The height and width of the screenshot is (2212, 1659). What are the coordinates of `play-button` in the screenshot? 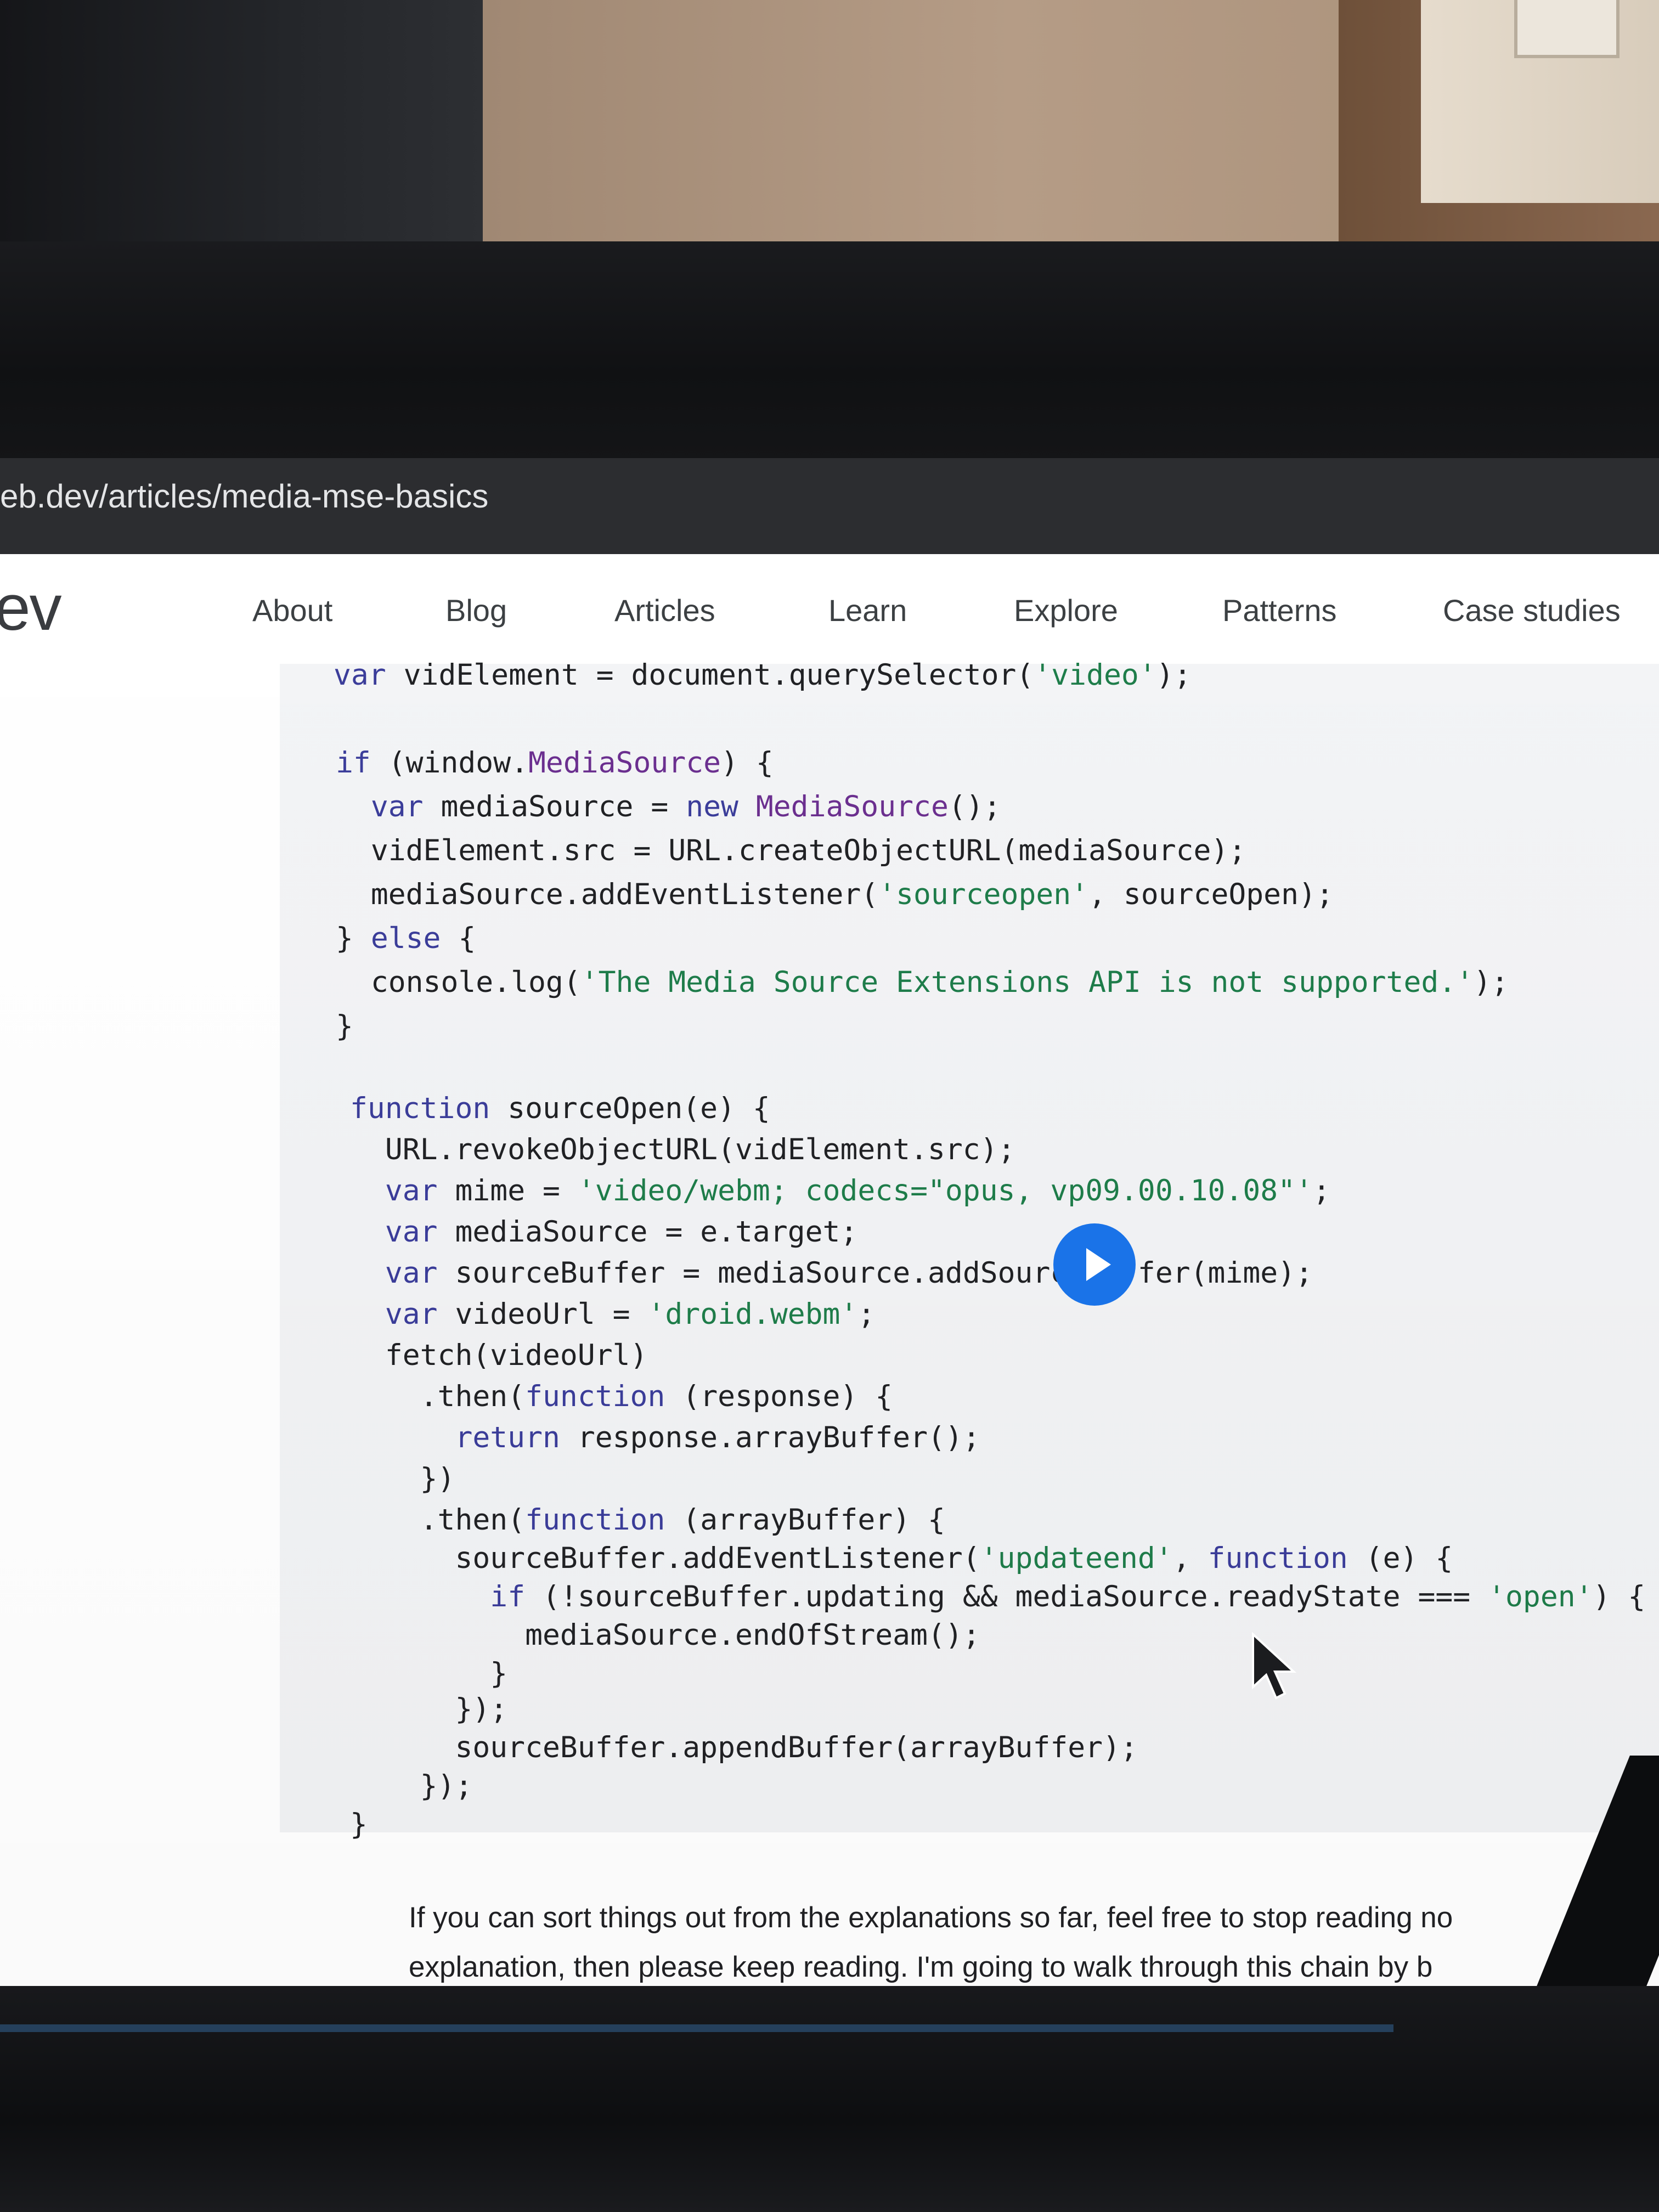 It's located at (1094, 1264).